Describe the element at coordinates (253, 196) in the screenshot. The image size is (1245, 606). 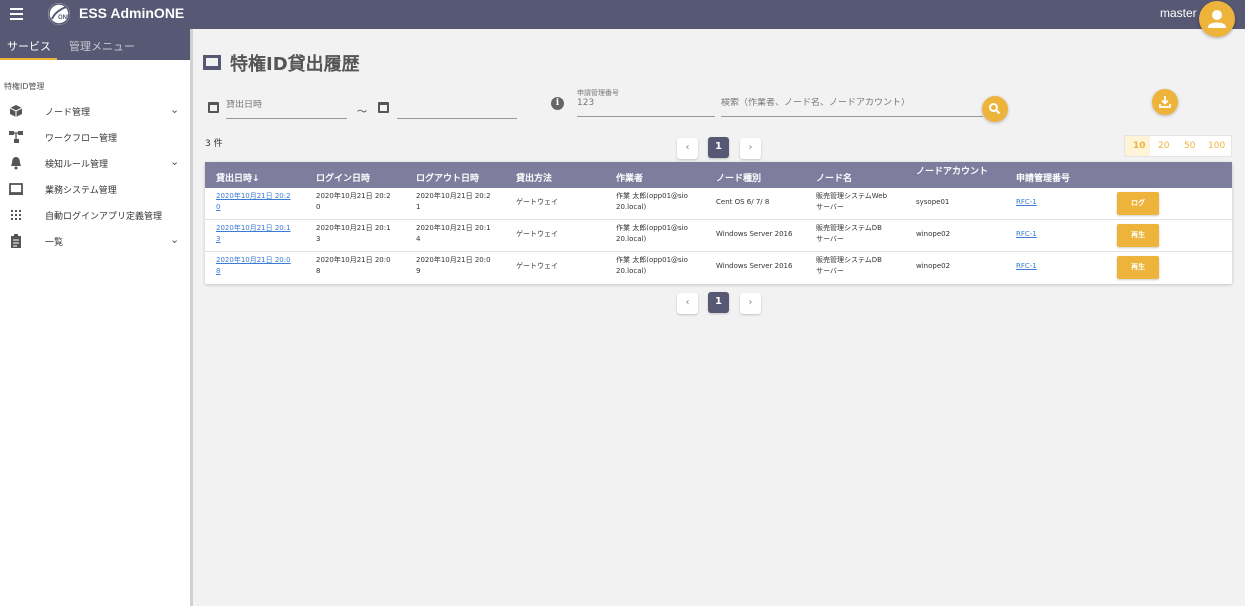
I see `lend-datetime-link: 2020年10月21日 20:2` at that location.